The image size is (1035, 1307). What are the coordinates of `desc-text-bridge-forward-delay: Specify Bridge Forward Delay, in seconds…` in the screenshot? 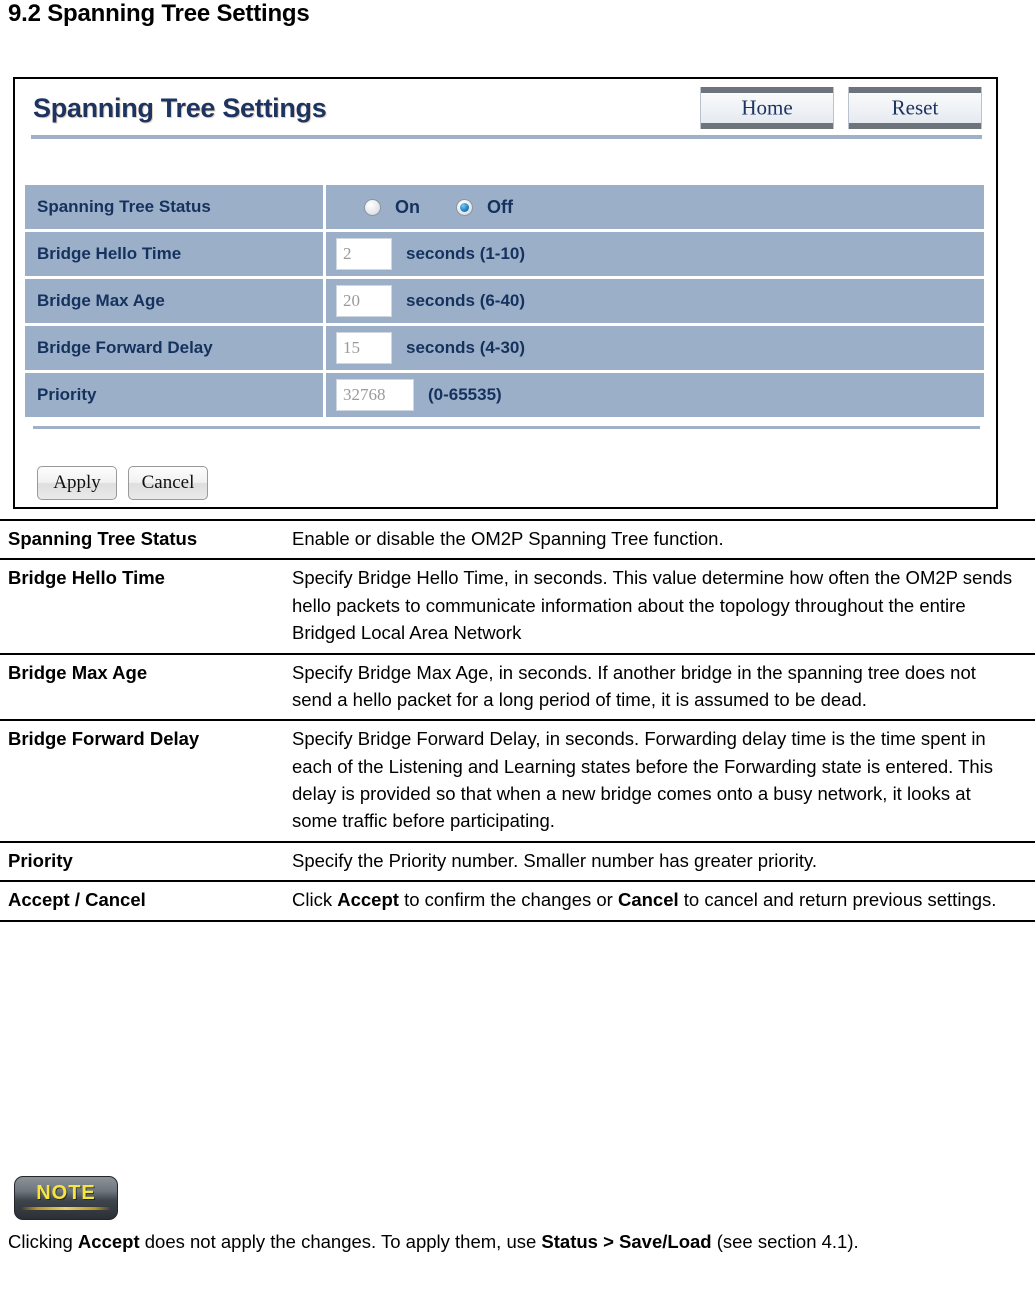 It's located at (663, 781).